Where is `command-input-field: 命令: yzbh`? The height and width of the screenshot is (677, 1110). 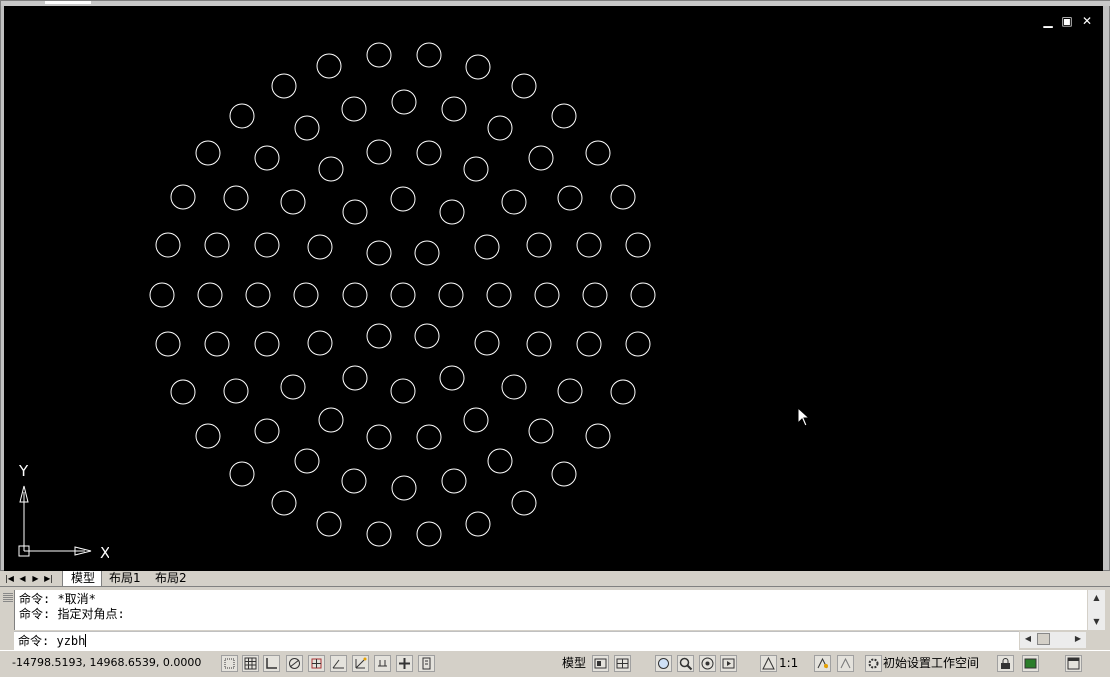
command-input-field: 命令: yzbh is located at coordinates (516, 640).